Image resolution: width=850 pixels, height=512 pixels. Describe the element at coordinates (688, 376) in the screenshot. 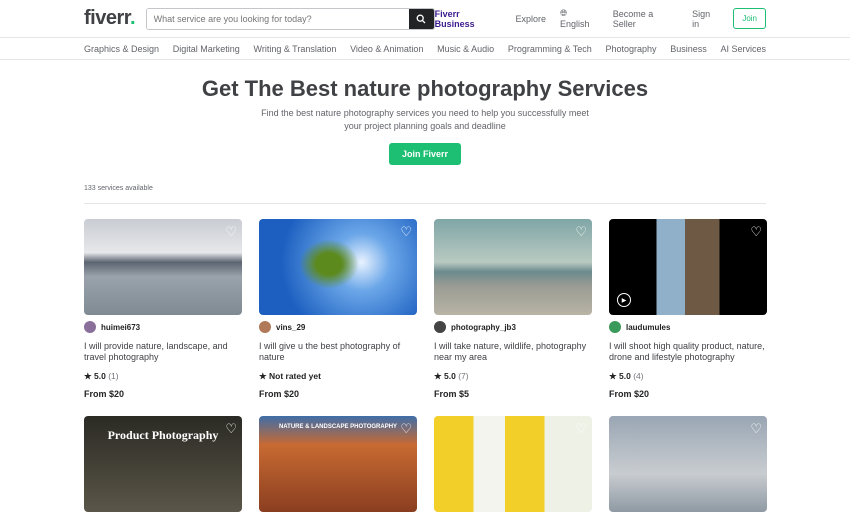

I see `gig-rating: ★ 5.0 (4)` at that location.